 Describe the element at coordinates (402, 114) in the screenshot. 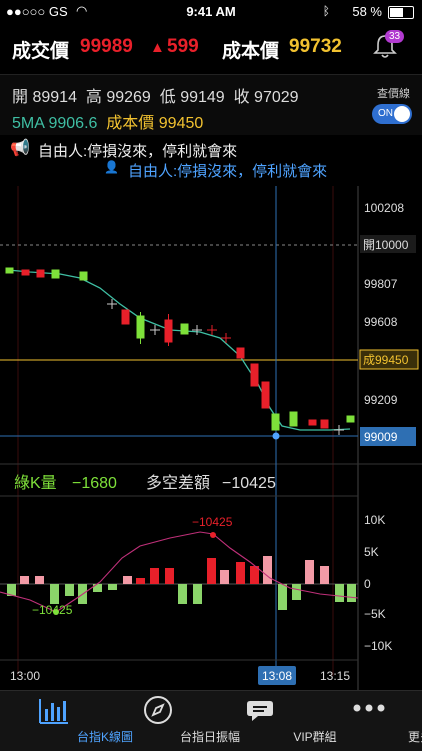

I see `toggle-knob` at that location.